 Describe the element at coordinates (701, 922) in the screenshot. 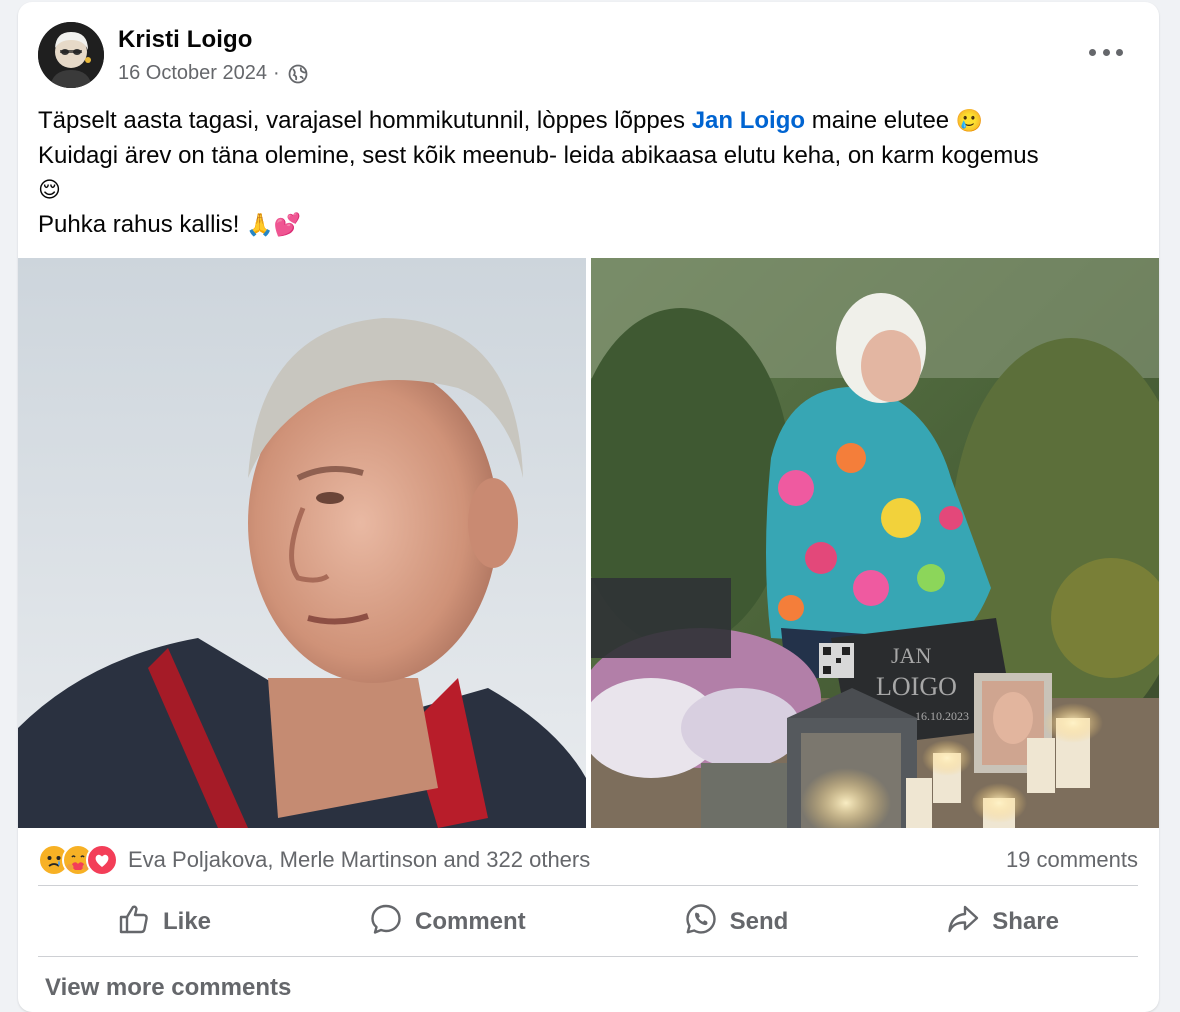

I see `whatsapp-icon` at that location.